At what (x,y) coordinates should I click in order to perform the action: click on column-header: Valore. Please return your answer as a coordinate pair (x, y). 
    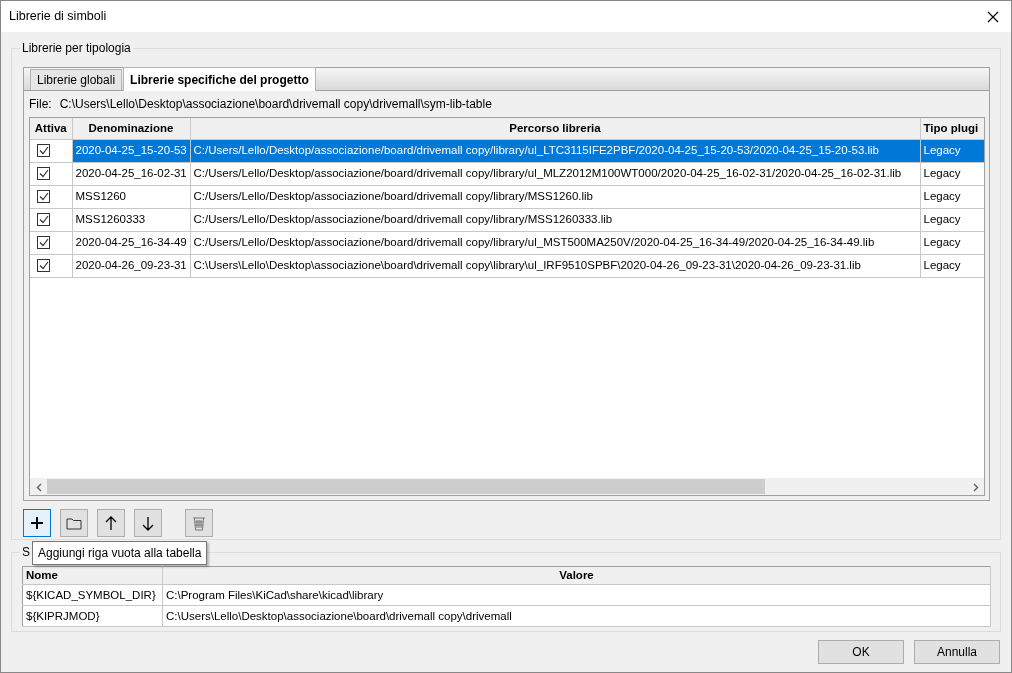
    Looking at the image, I should click on (576, 575).